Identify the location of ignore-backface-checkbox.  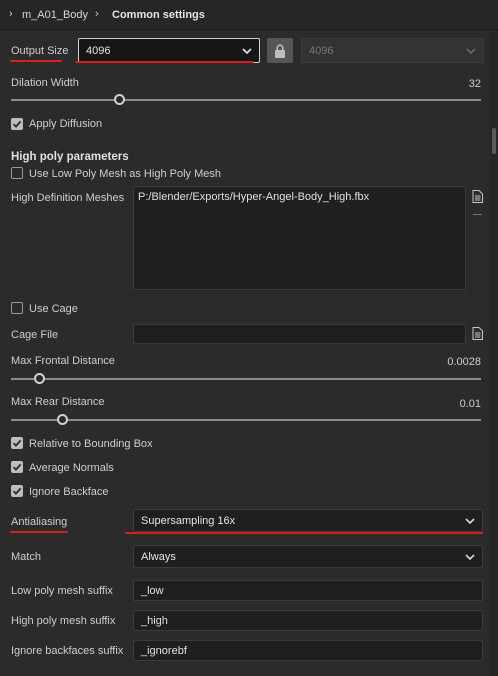
(17, 491).